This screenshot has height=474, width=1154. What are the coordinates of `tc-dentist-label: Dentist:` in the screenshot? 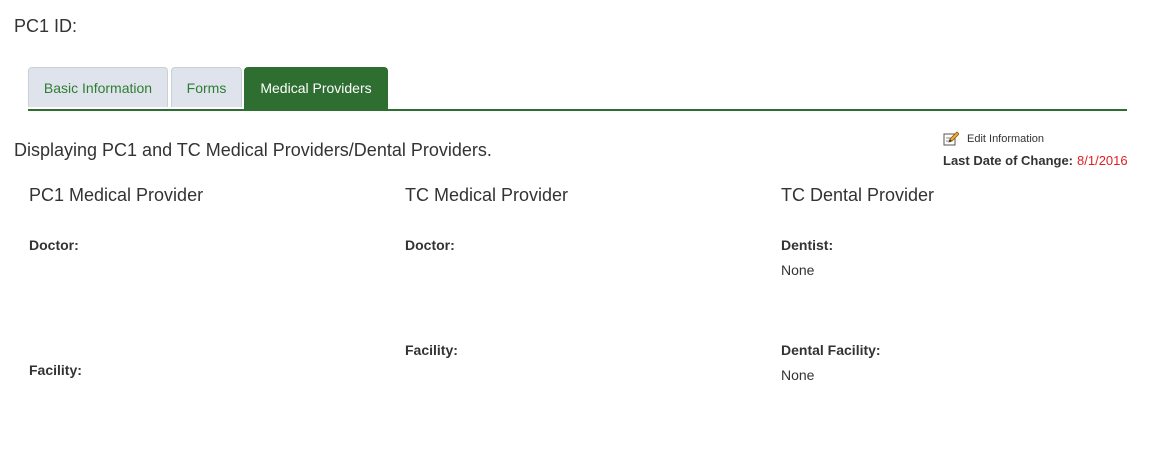 It's located at (807, 245).